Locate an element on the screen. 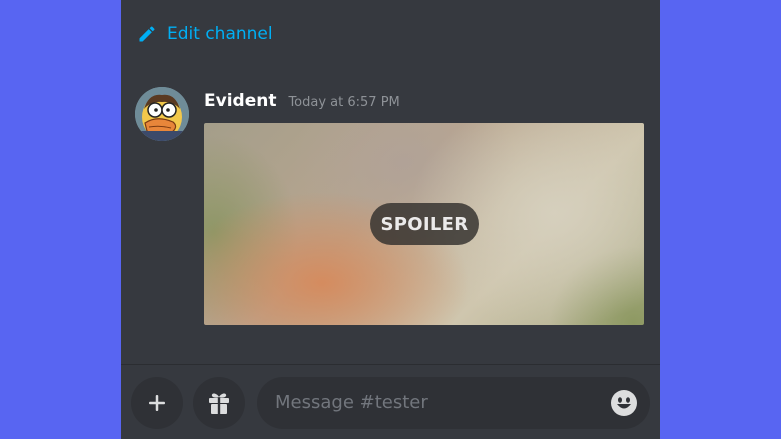 Image resolution: width=781 pixels, height=439 pixels. avatar is located at coordinates (162, 114).